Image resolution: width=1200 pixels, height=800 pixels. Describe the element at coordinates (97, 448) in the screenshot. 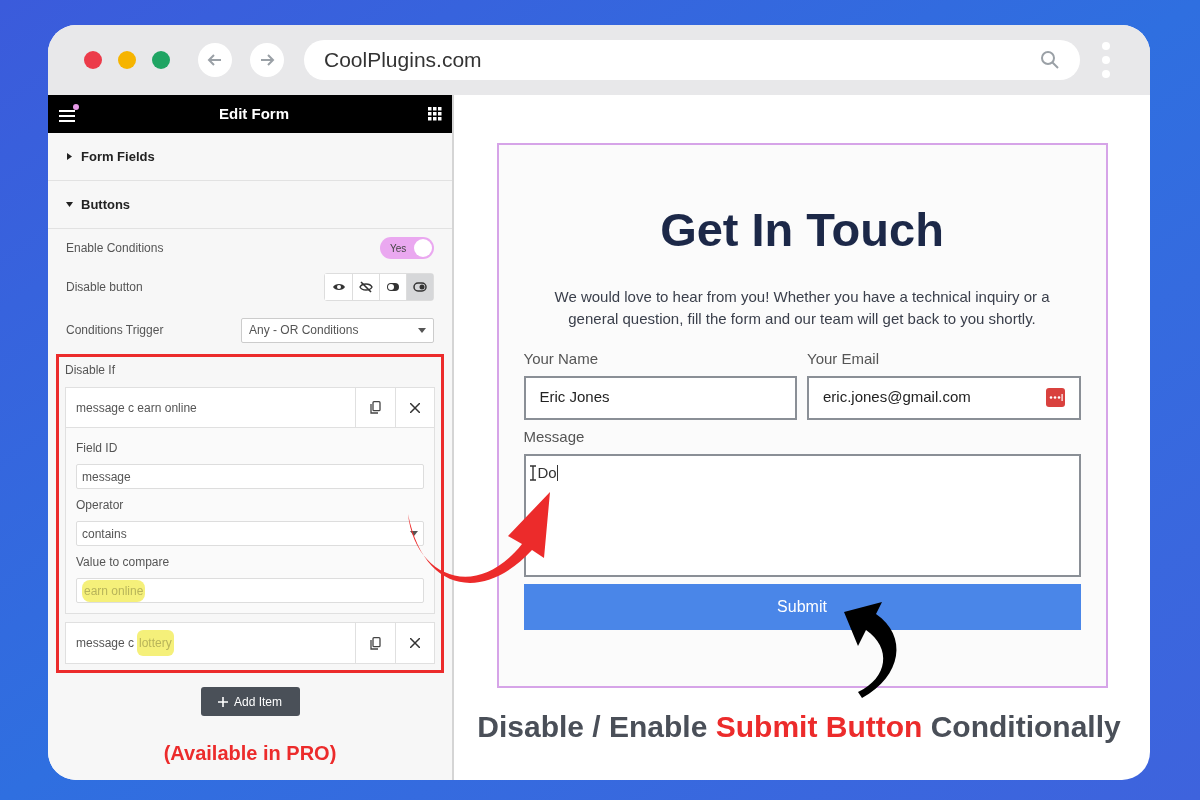

I see `field-label: Field ID` at that location.